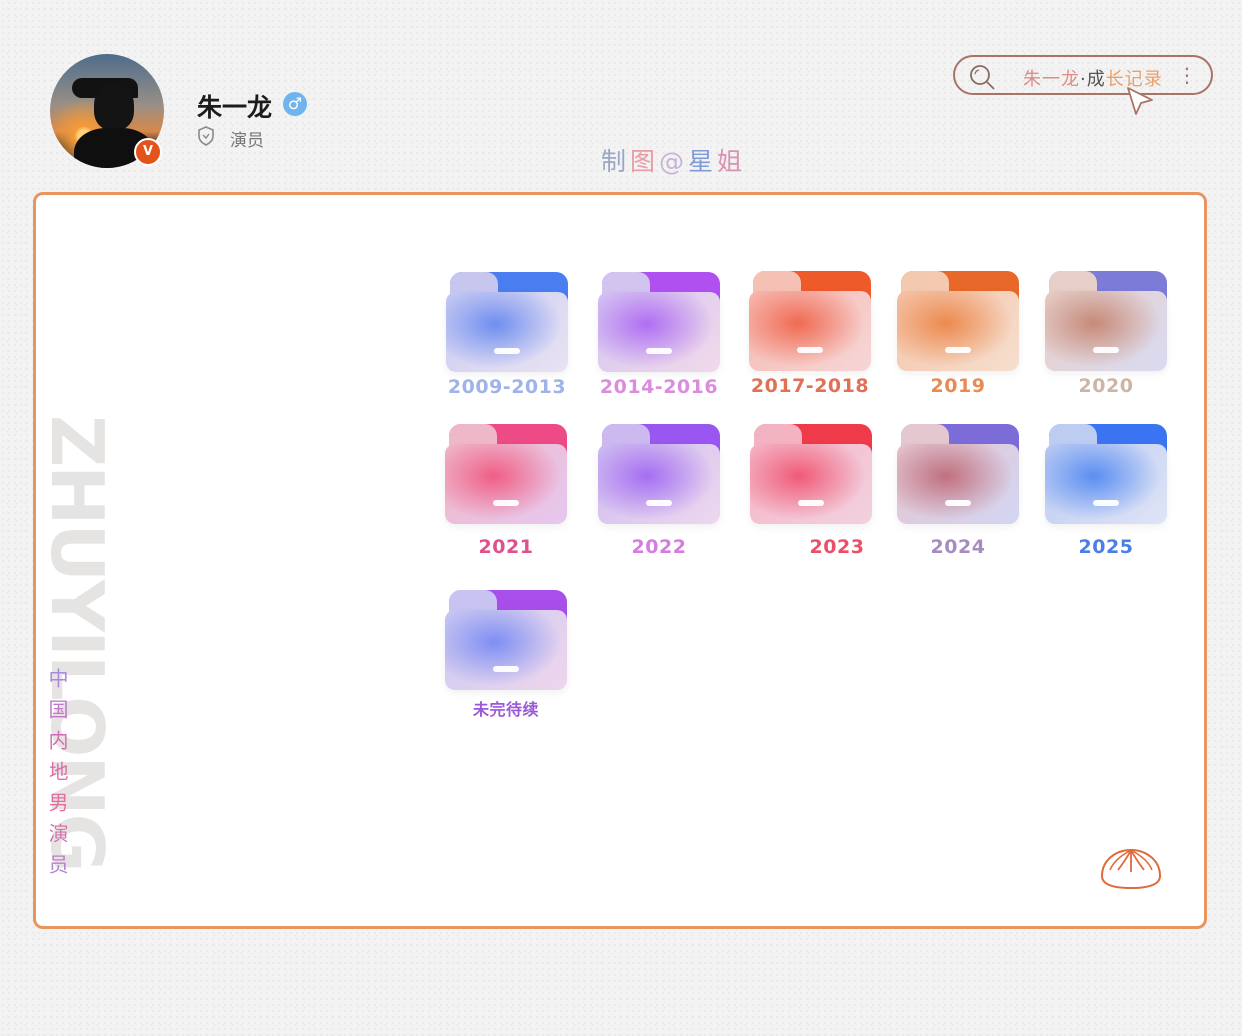 This screenshot has width=1242, height=1036. Describe the element at coordinates (616, 161) in the screenshot. I see `credit-char: 制` at that location.